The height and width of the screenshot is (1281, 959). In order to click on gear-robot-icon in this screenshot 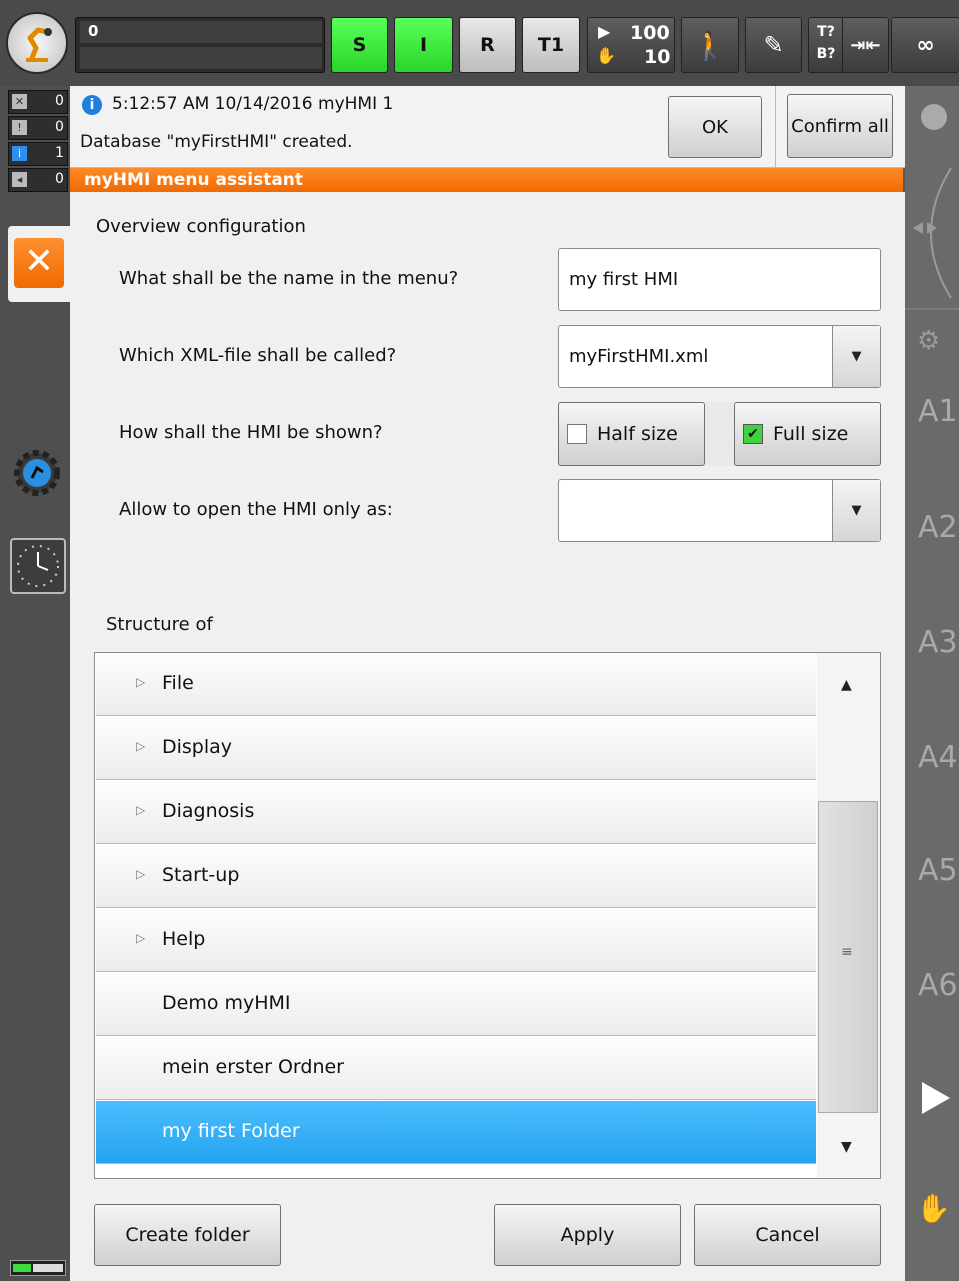, I will do `click(37, 473)`.